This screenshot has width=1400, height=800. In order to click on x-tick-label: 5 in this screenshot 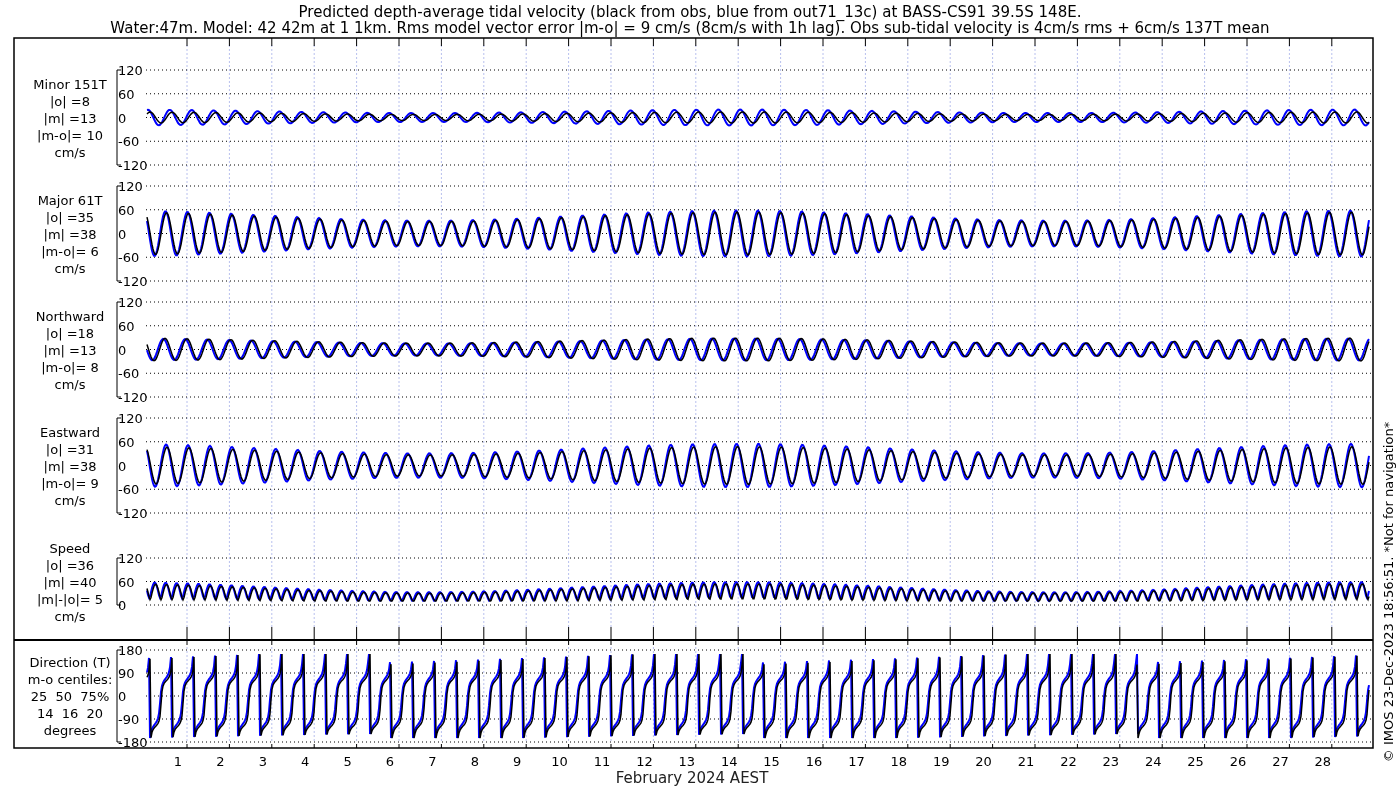, I will do `click(347, 761)`.